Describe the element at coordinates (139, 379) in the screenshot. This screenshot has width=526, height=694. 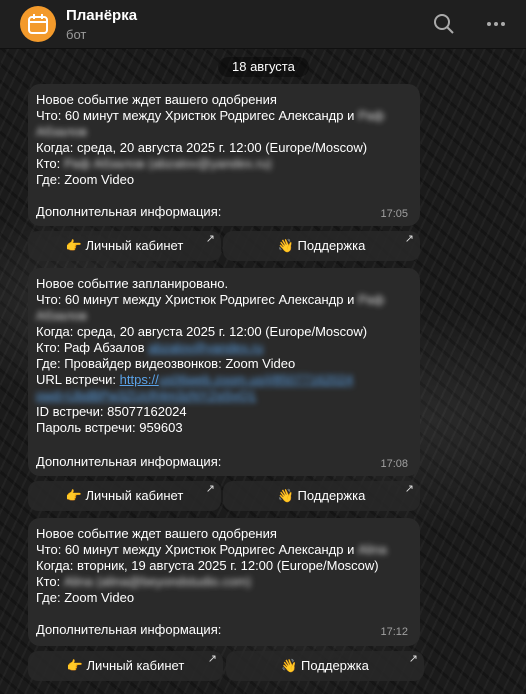
I see `meeting-url-link: https://` at that location.